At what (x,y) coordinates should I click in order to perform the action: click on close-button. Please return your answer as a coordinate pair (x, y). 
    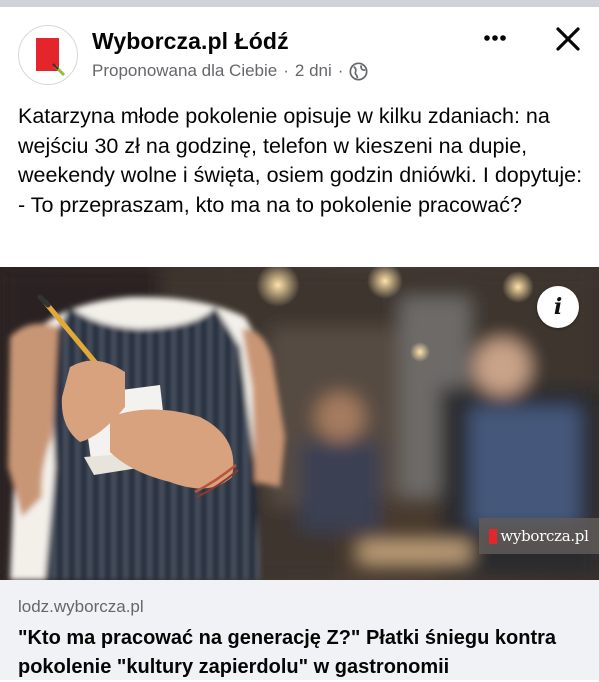
    Looking at the image, I should click on (568, 39).